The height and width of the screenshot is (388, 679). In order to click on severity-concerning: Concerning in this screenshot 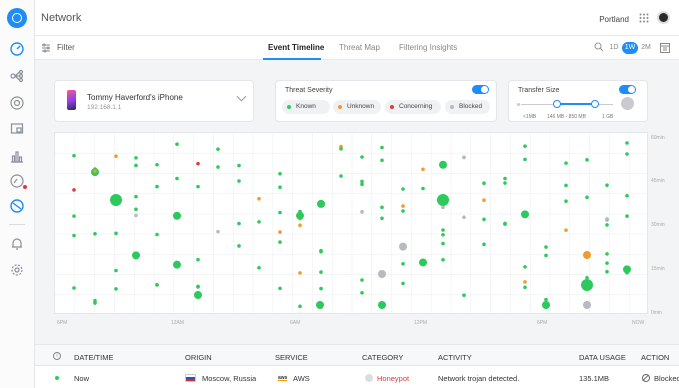, I will do `click(413, 107)`.